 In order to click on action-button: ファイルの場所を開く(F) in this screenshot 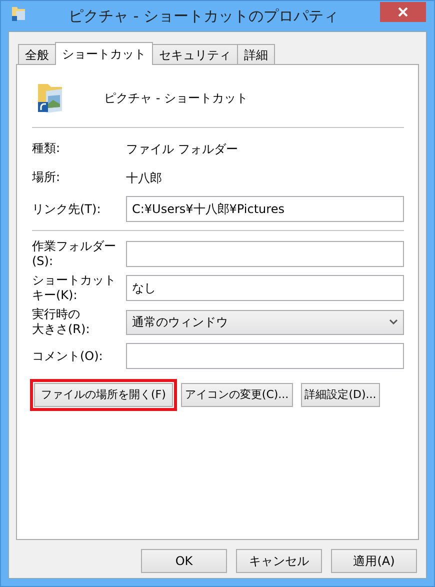, I will do `click(103, 395)`.